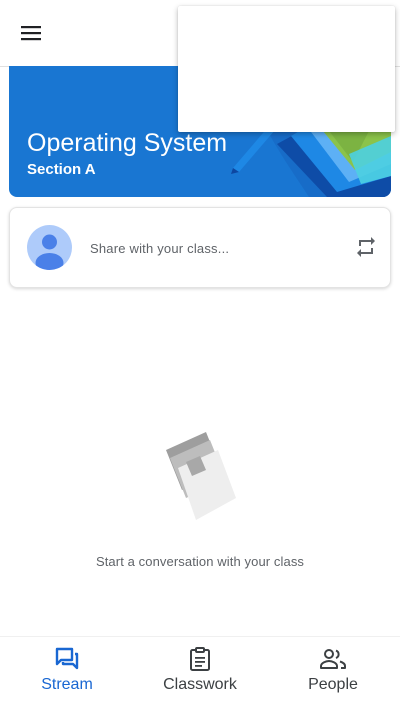  I want to click on user-avatar, so click(49, 247).